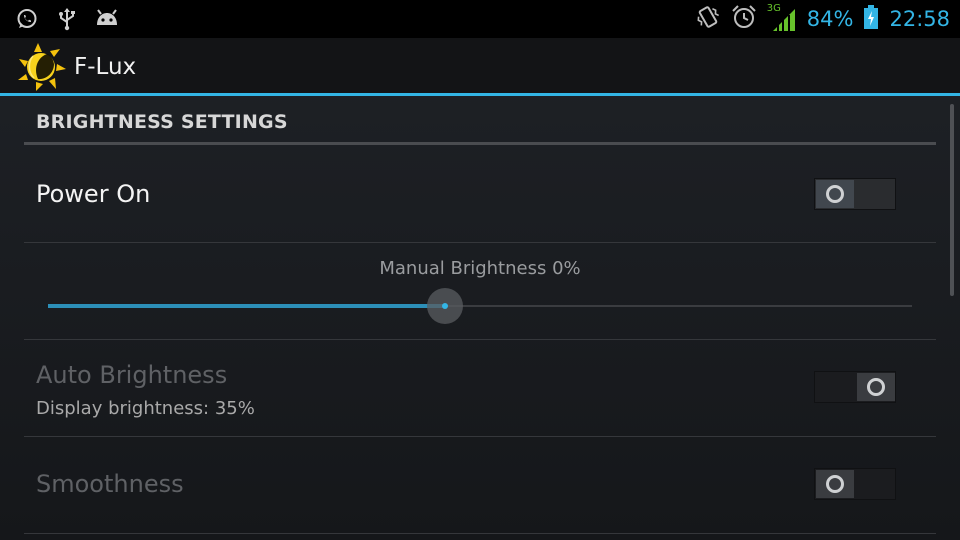  What do you see at coordinates (830, 19) in the screenshot?
I see `battery-percent: 84%` at bounding box center [830, 19].